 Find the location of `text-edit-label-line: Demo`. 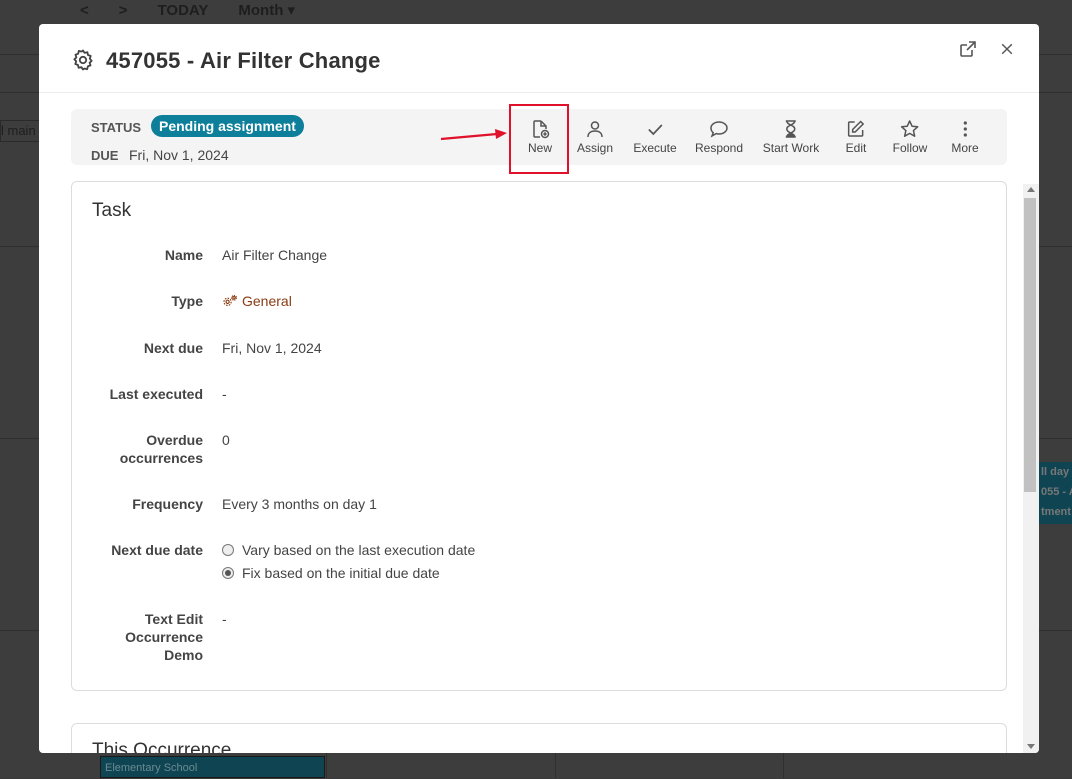

text-edit-label-line: Demo is located at coordinates (183, 655).